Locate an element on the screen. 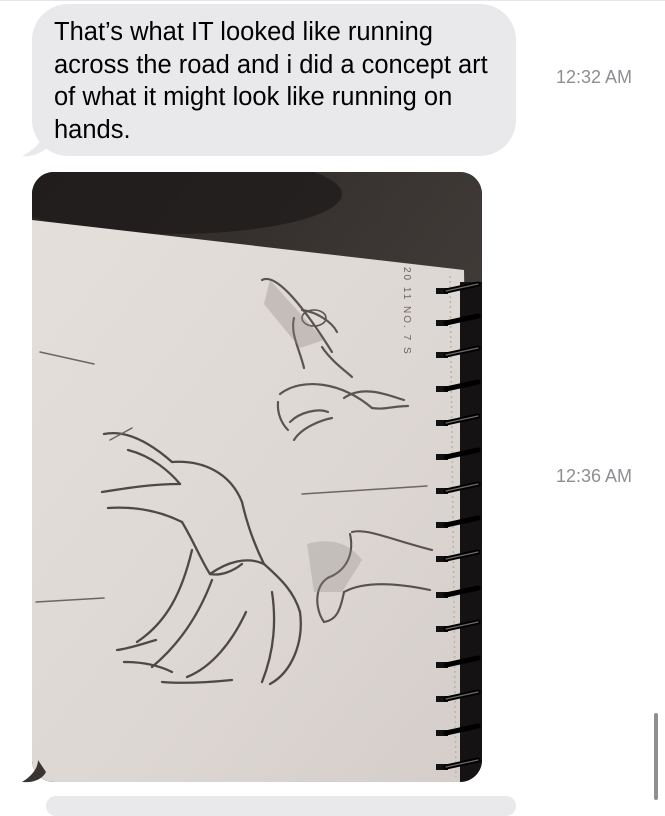 The width and height of the screenshot is (665, 816). photo-timestamp: 12:36 AM is located at coordinates (593, 476).